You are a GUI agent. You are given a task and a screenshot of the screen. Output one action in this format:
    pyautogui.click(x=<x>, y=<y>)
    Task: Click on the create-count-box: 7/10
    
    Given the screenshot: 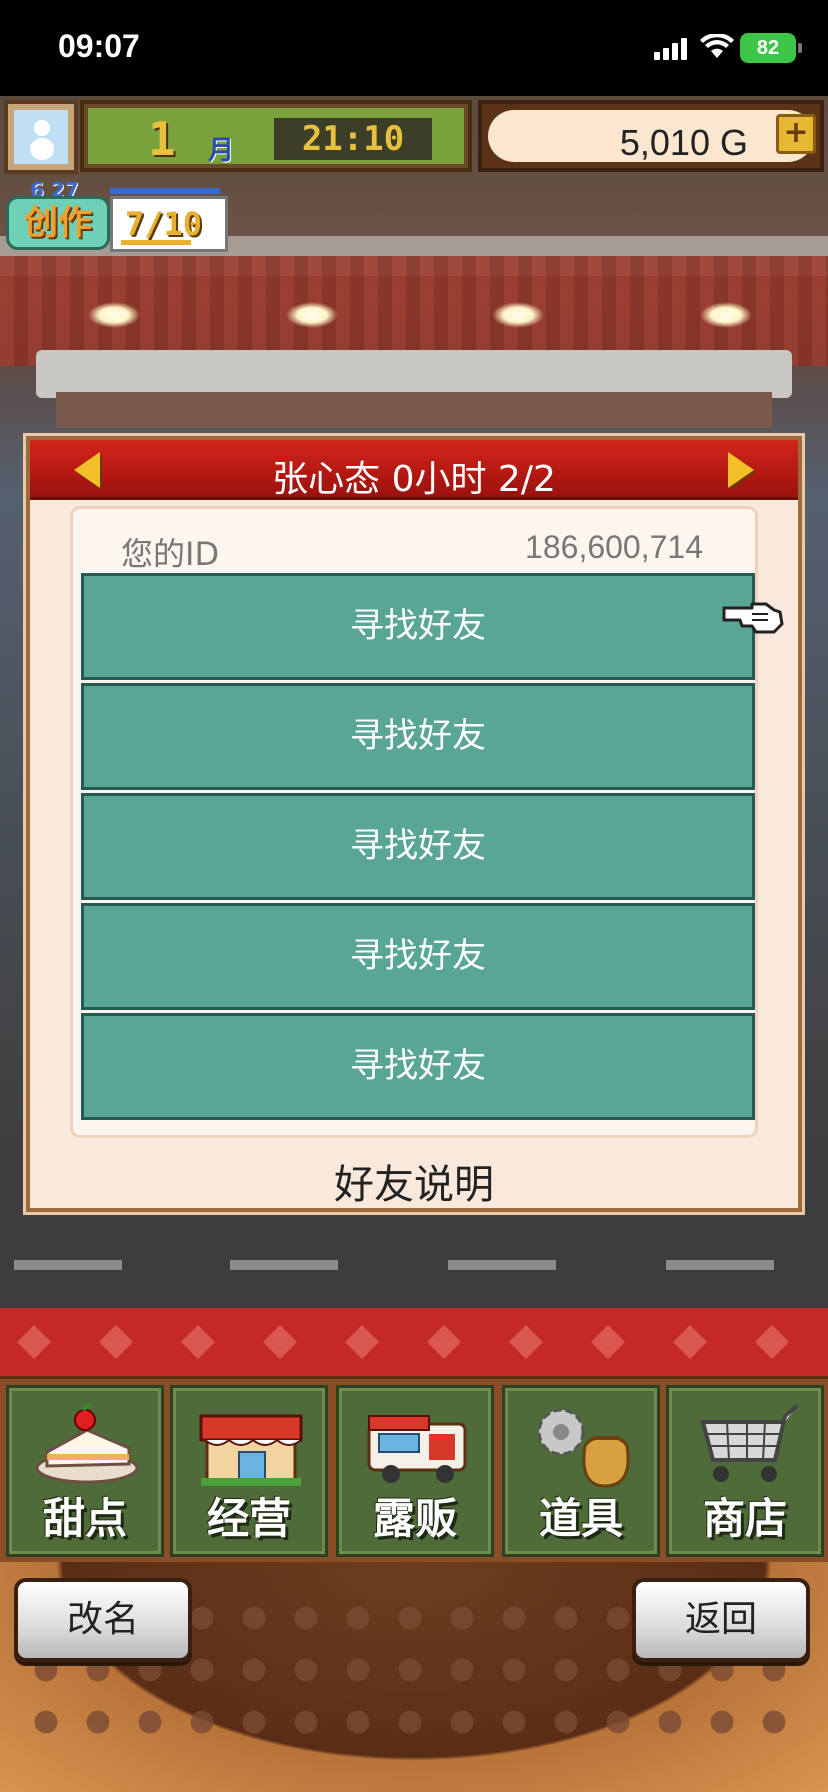 What is the action you would take?
    pyautogui.click(x=169, y=224)
    